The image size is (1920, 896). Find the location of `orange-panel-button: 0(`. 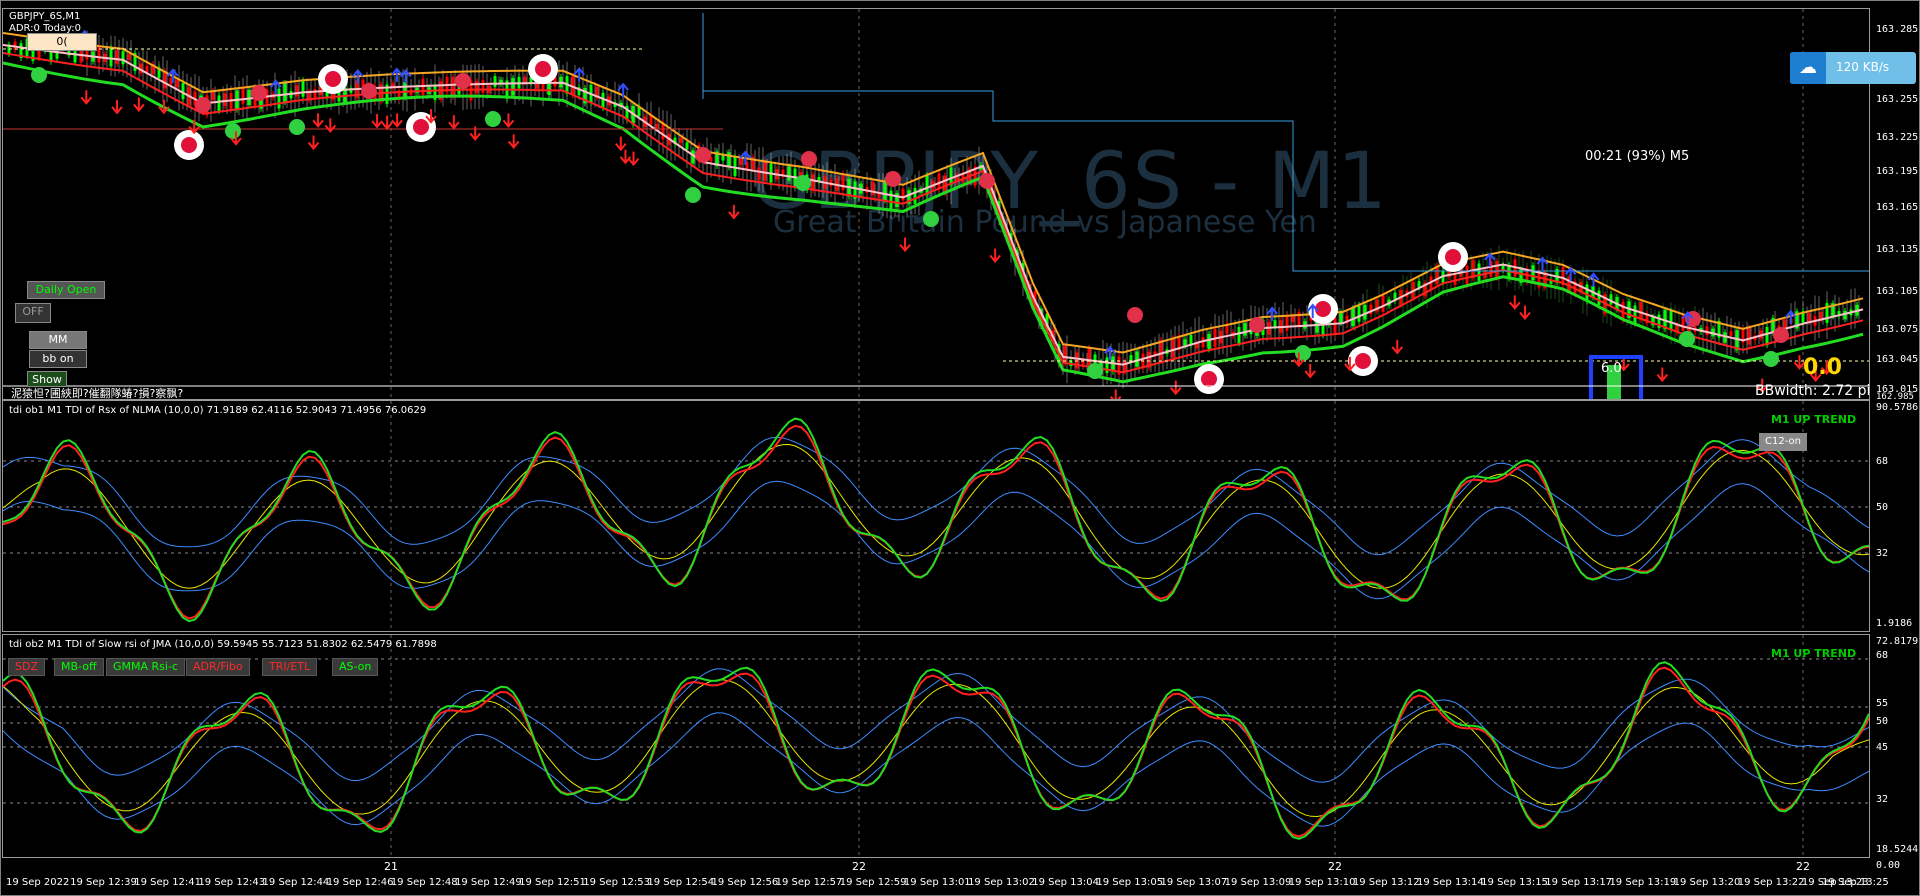

orange-panel-button: 0( is located at coordinates (62, 42).